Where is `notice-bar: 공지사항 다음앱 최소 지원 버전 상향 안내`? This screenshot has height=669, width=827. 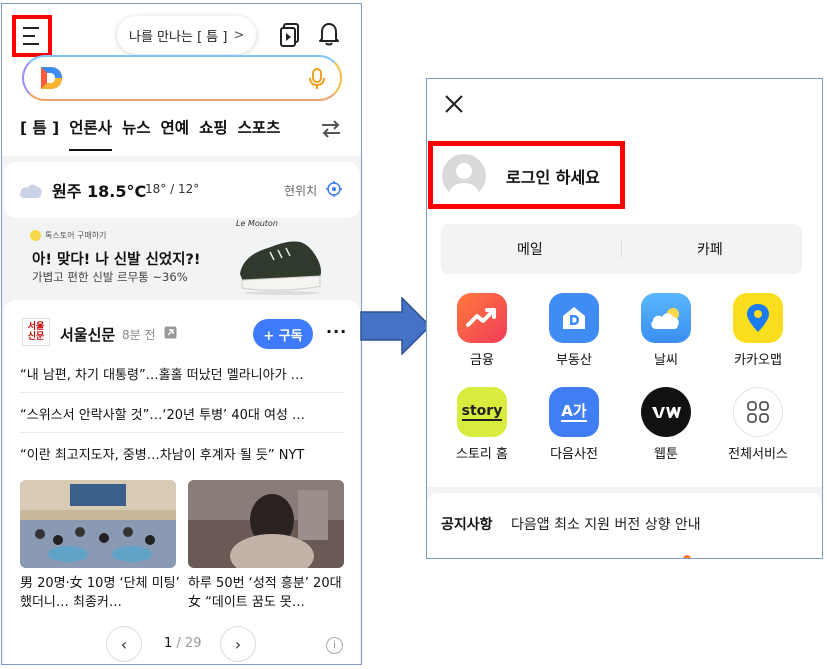
notice-bar: 공지사항 다음앱 최소 지원 버전 상향 안내 is located at coordinates (624, 525).